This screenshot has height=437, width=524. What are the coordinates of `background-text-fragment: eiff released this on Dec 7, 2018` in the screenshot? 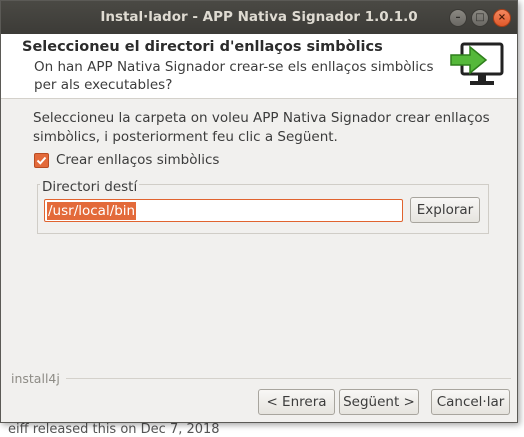 It's located at (114, 429).